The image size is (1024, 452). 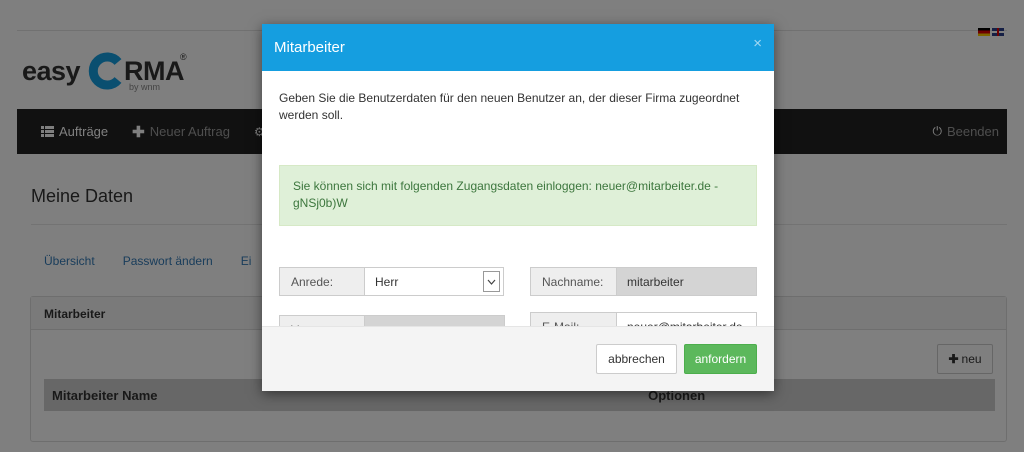 What do you see at coordinates (322, 281) in the screenshot?
I see `anrede-label: Anrede:` at bounding box center [322, 281].